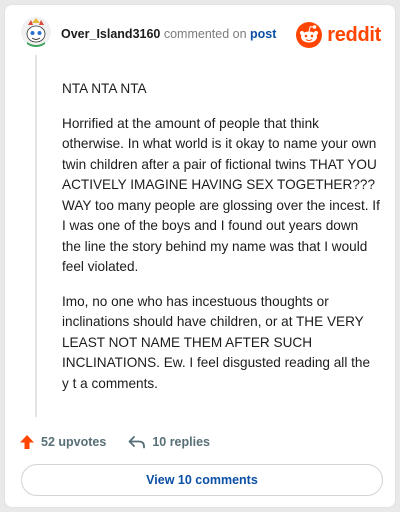 The height and width of the screenshot is (512, 400). I want to click on comment-actions: 52 upvotes 10 replies, so click(114, 442).